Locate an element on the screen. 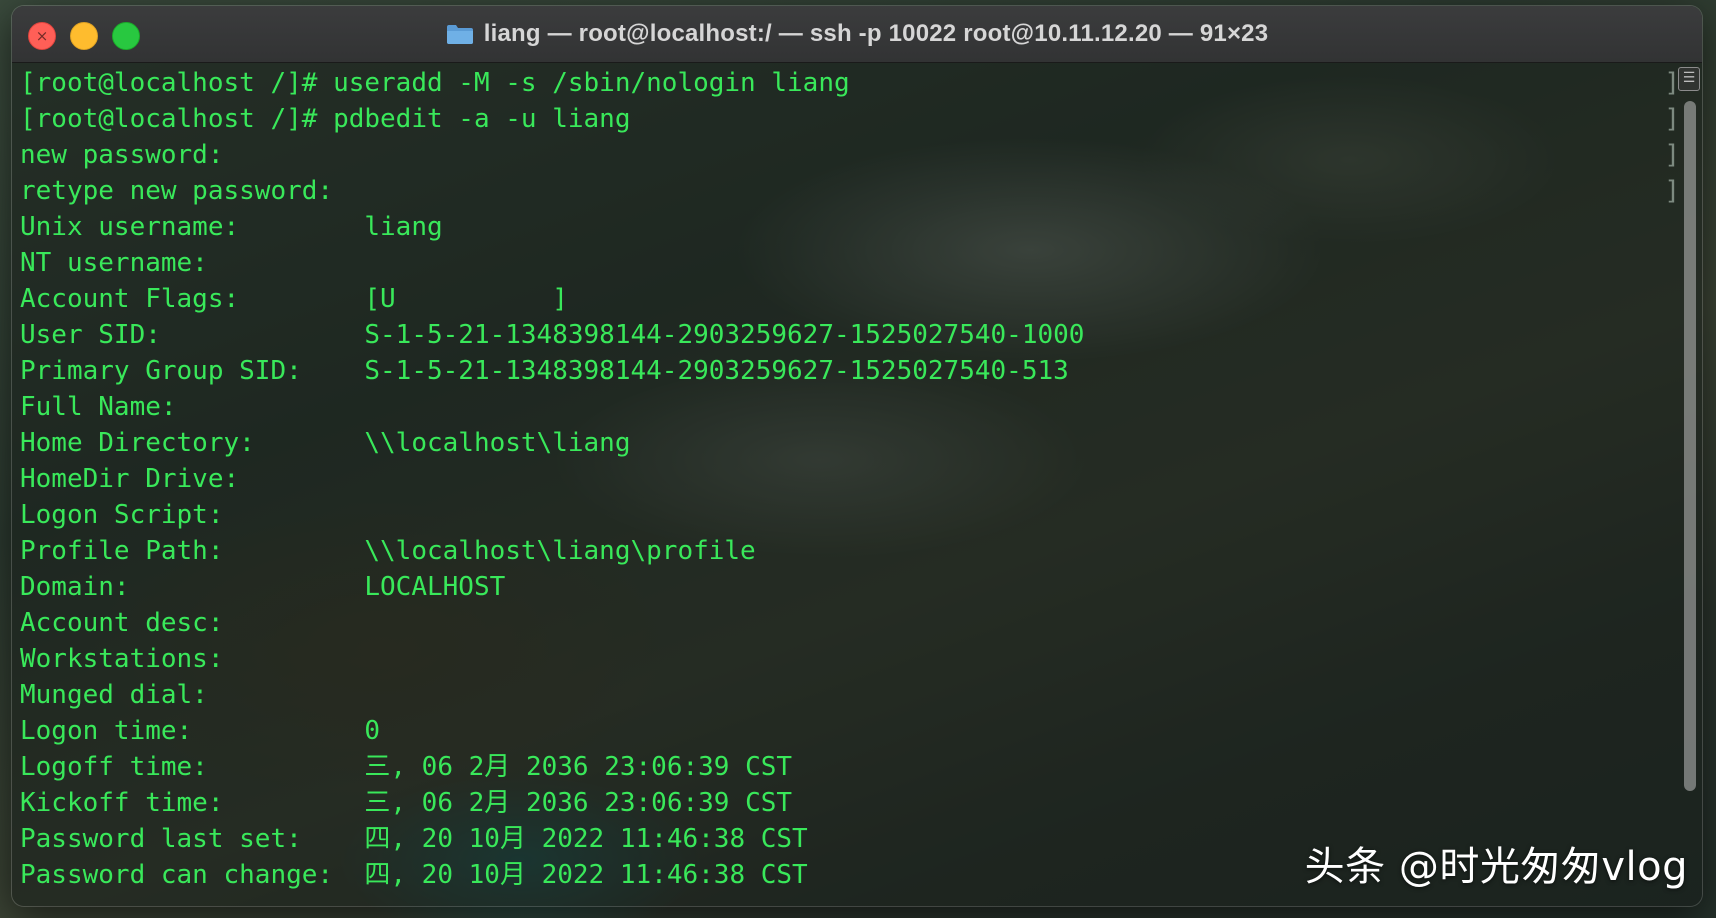  terminal-line: Account Flags: [U ] is located at coordinates (294, 299).